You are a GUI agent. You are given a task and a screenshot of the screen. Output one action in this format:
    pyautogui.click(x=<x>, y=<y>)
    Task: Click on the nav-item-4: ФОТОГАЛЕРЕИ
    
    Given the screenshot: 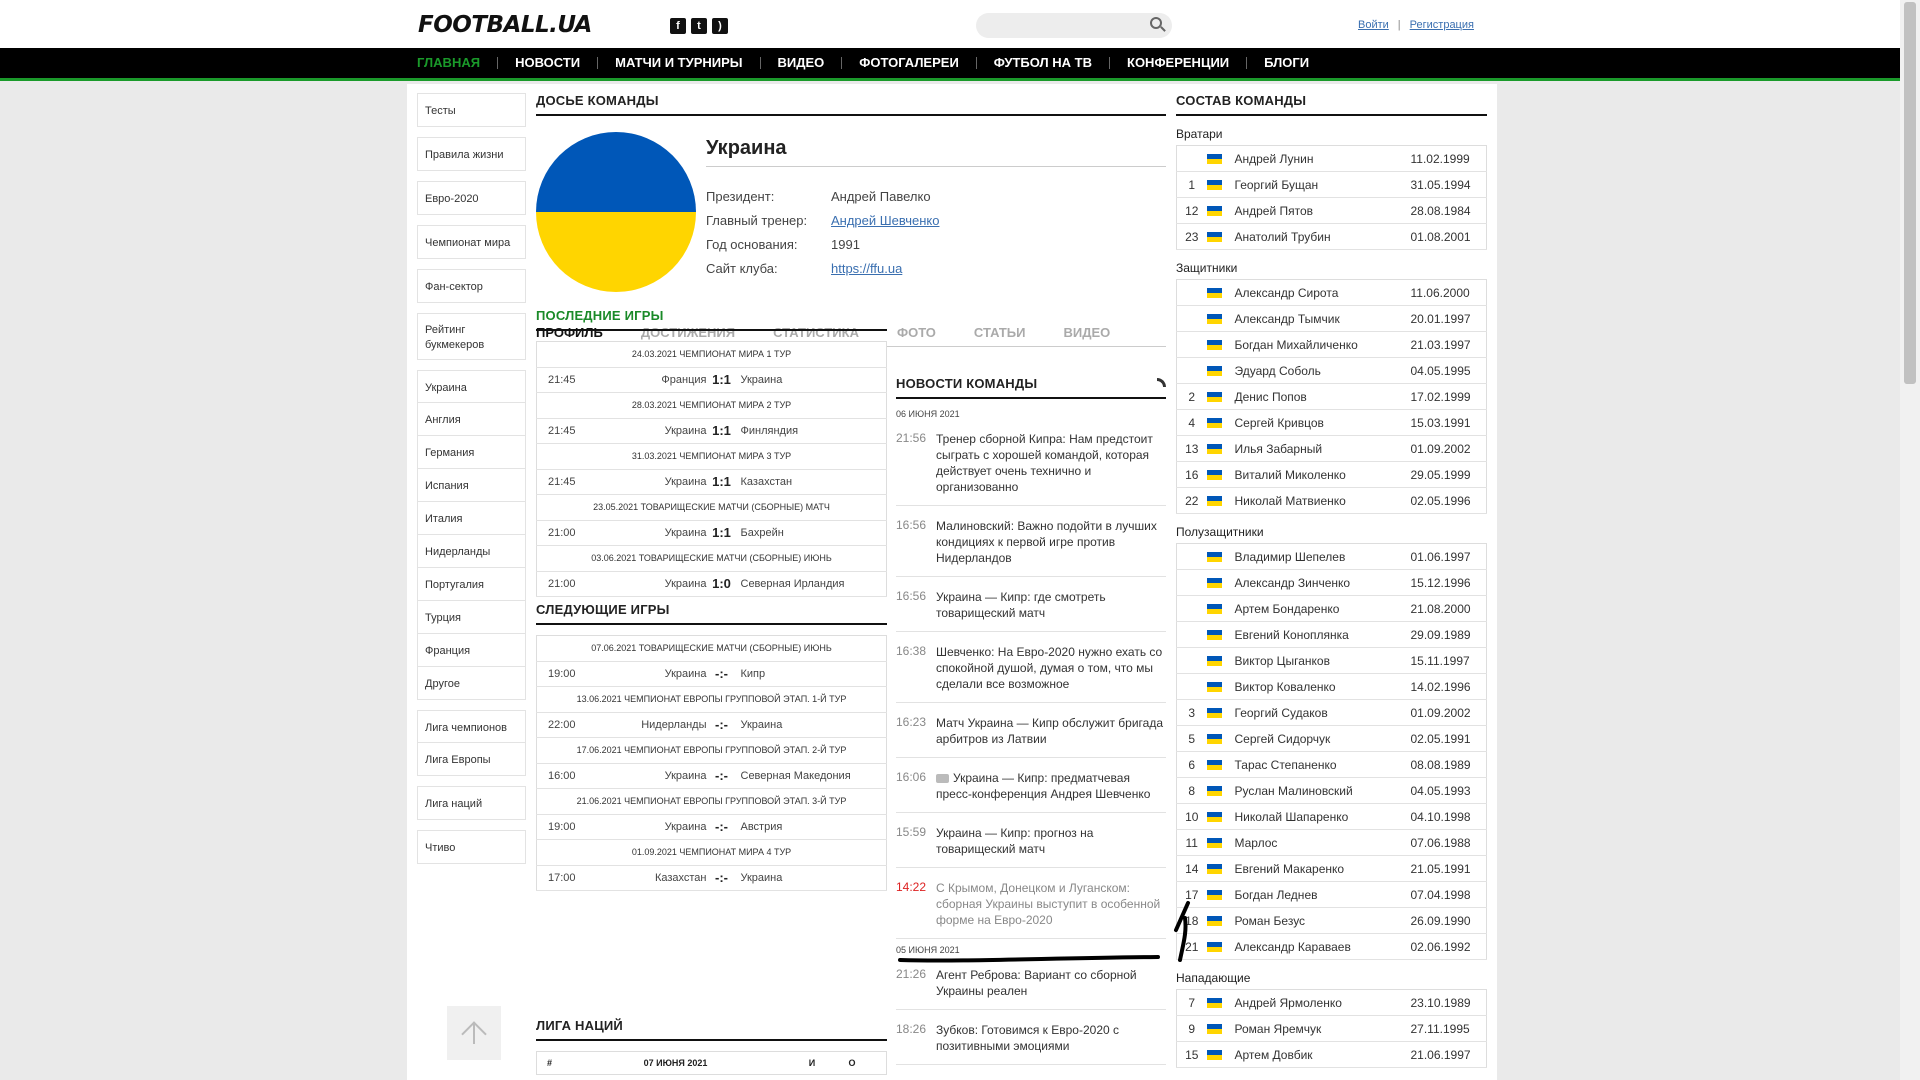 What is the action you would take?
    pyautogui.click(x=908, y=62)
    